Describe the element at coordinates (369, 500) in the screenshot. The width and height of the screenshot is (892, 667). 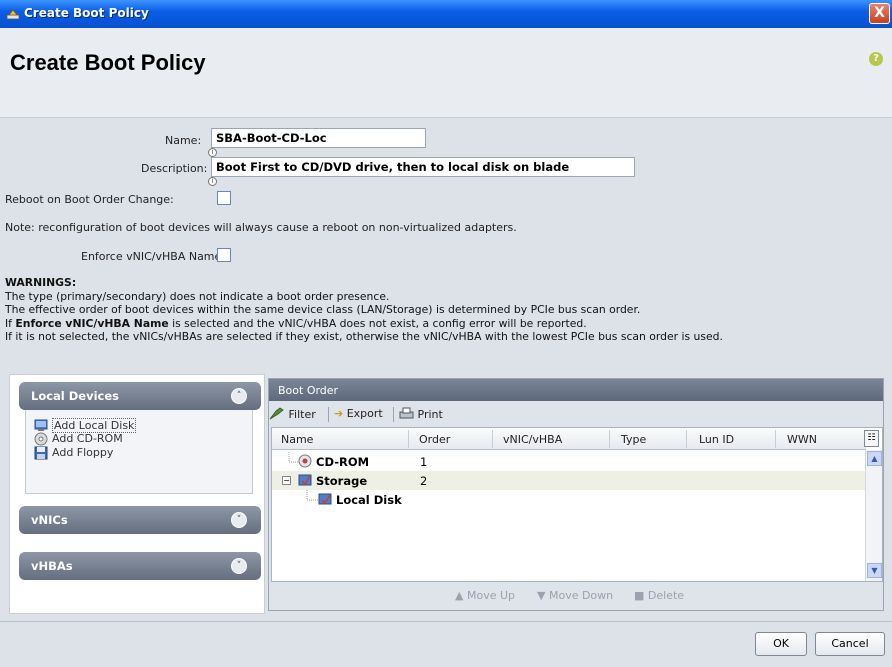
I see `row-name: Local Disk` at that location.